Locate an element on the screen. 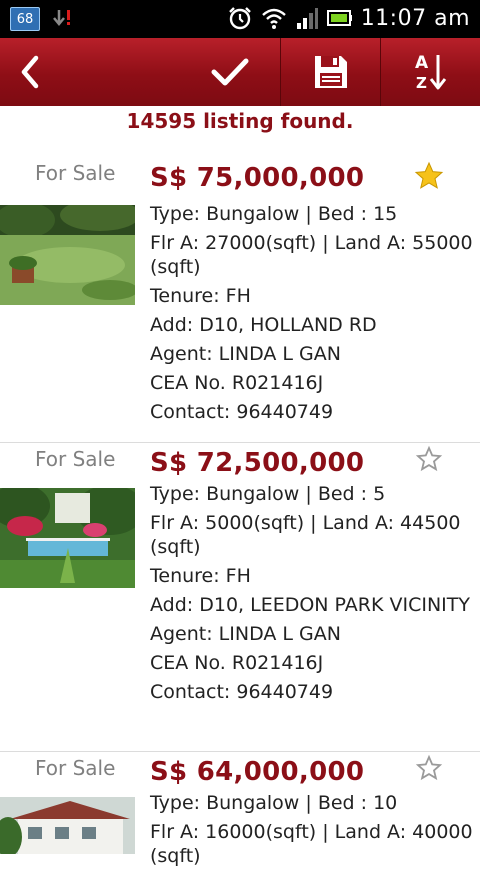 Image resolution: width=480 pixels, height=871 pixels. listing-price: S$ 64,000,000 is located at coordinates (257, 772).